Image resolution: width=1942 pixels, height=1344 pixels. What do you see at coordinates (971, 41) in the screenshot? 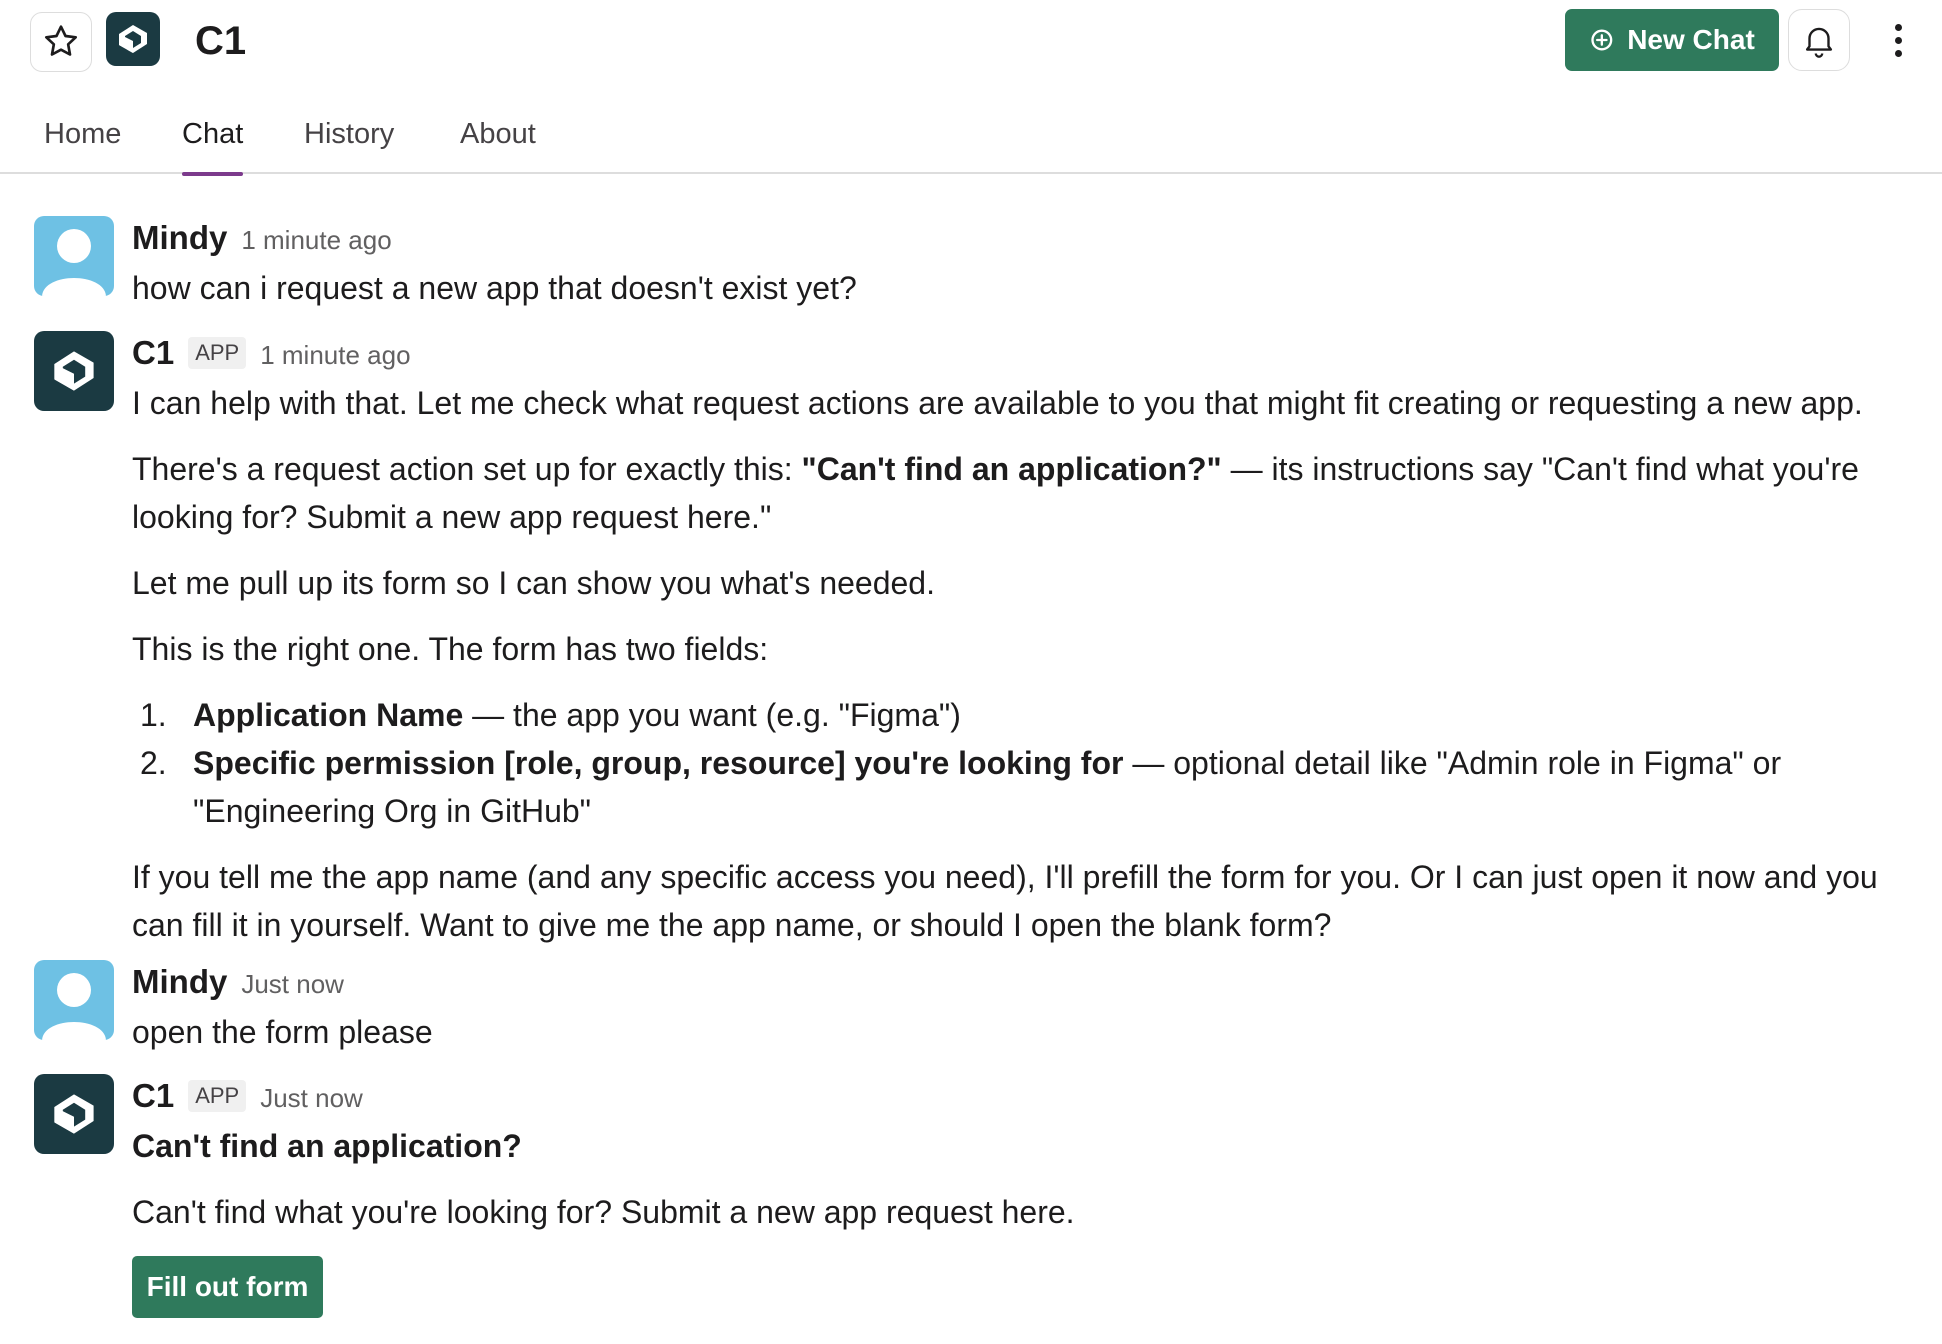
I see `app-header: C1 New Chat` at bounding box center [971, 41].